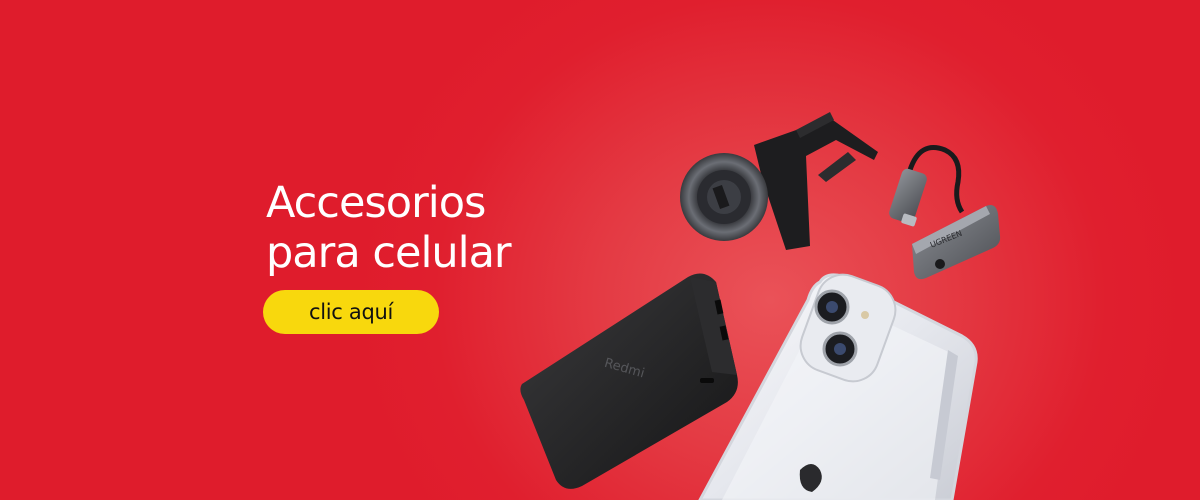  What do you see at coordinates (629, 381) in the screenshot?
I see `power-bank-image: Redmi` at bounding box center [629, 381].